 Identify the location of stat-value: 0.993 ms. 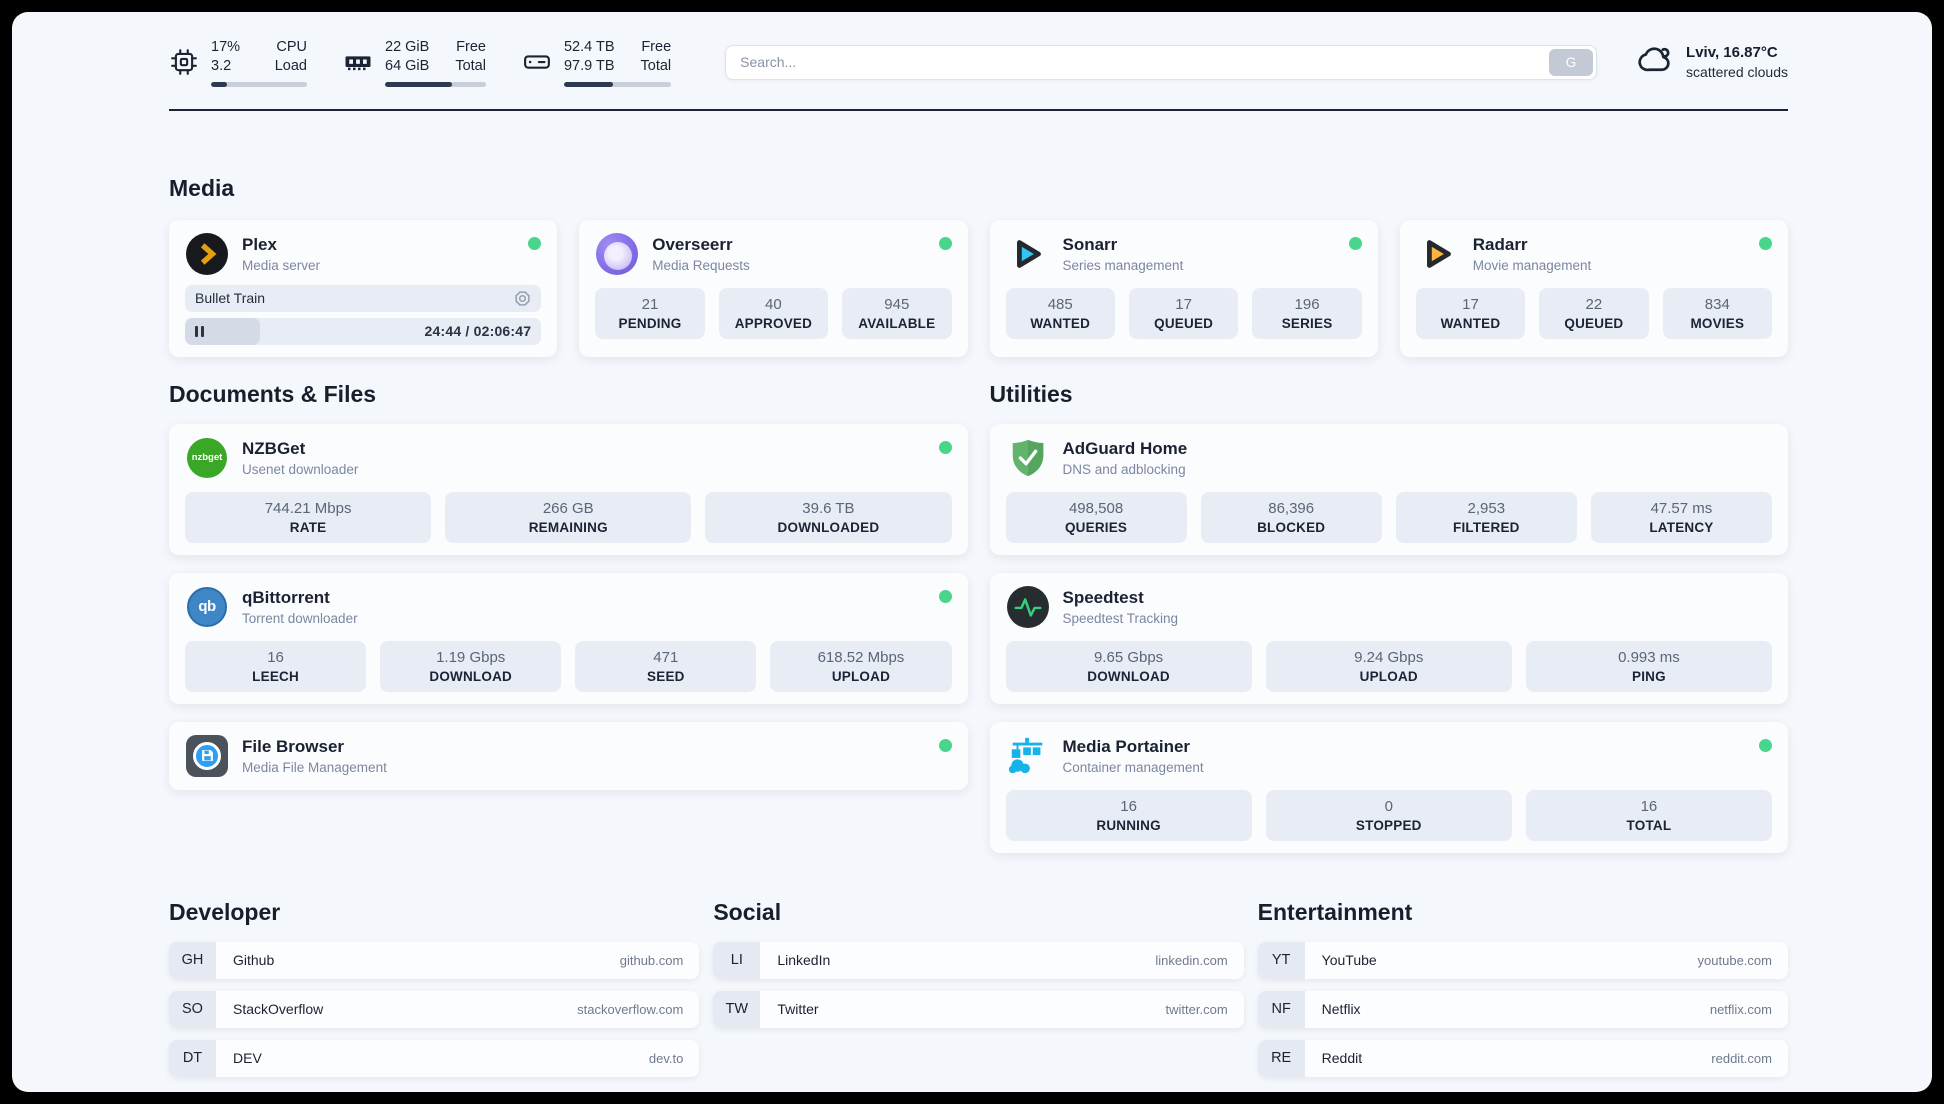
(1649, 657).